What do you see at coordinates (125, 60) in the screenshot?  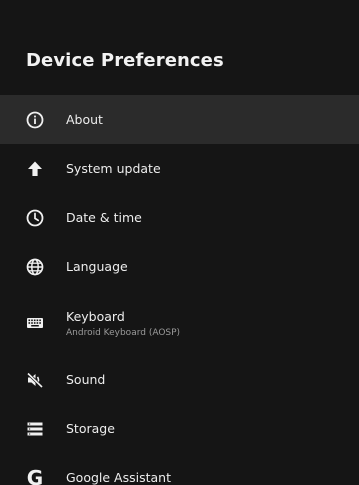 I see `page-title: Device Preferences` at bounding box center [125, 60].